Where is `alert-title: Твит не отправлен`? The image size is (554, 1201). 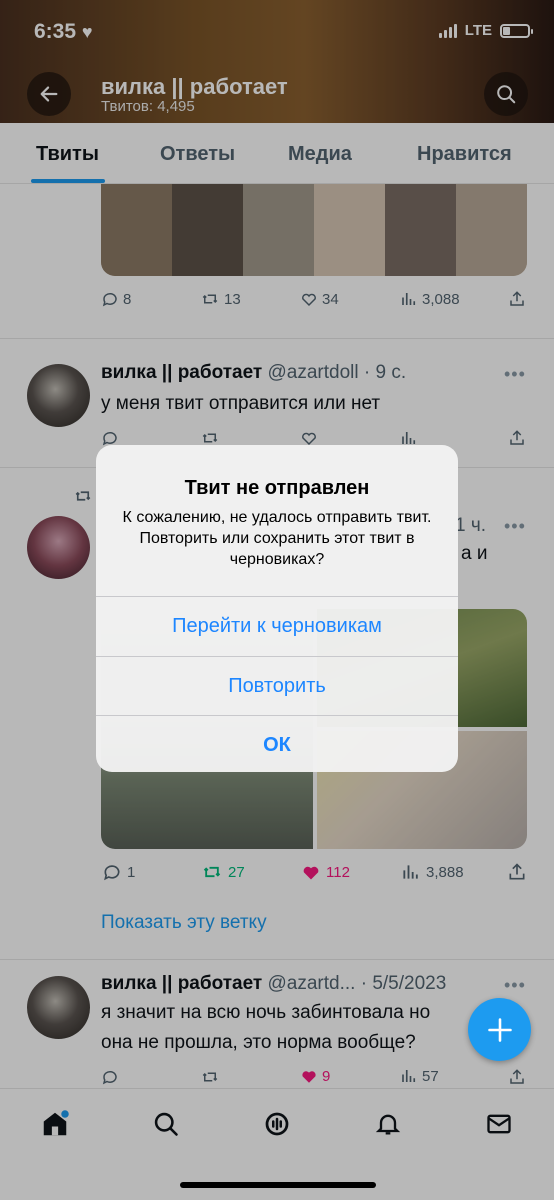
alert-title: Твит не отправлен is located at coordinates (277, 488).